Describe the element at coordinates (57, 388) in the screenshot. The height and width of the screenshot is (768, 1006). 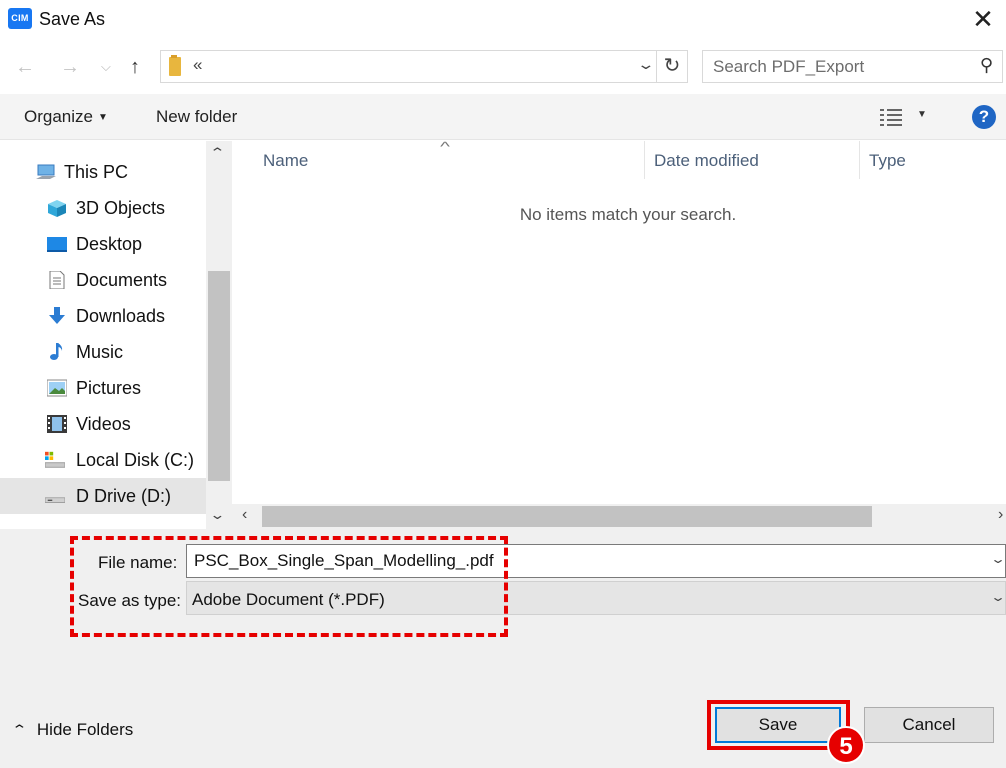
I see `picture-icon` at that location.